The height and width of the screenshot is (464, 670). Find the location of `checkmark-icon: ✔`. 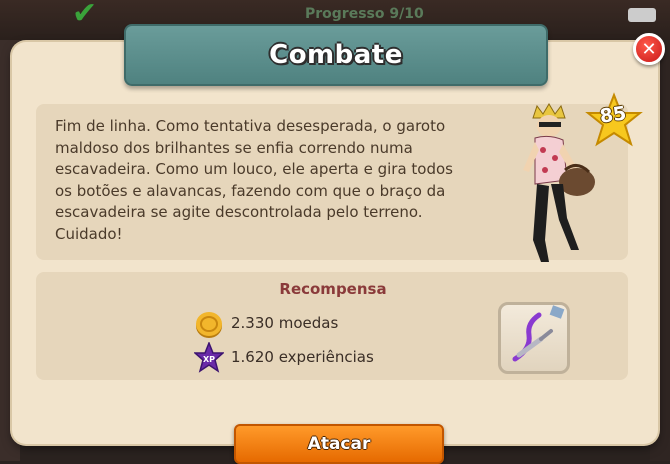

checkmark-icon: ✔ is located at coordinates (85, 15).